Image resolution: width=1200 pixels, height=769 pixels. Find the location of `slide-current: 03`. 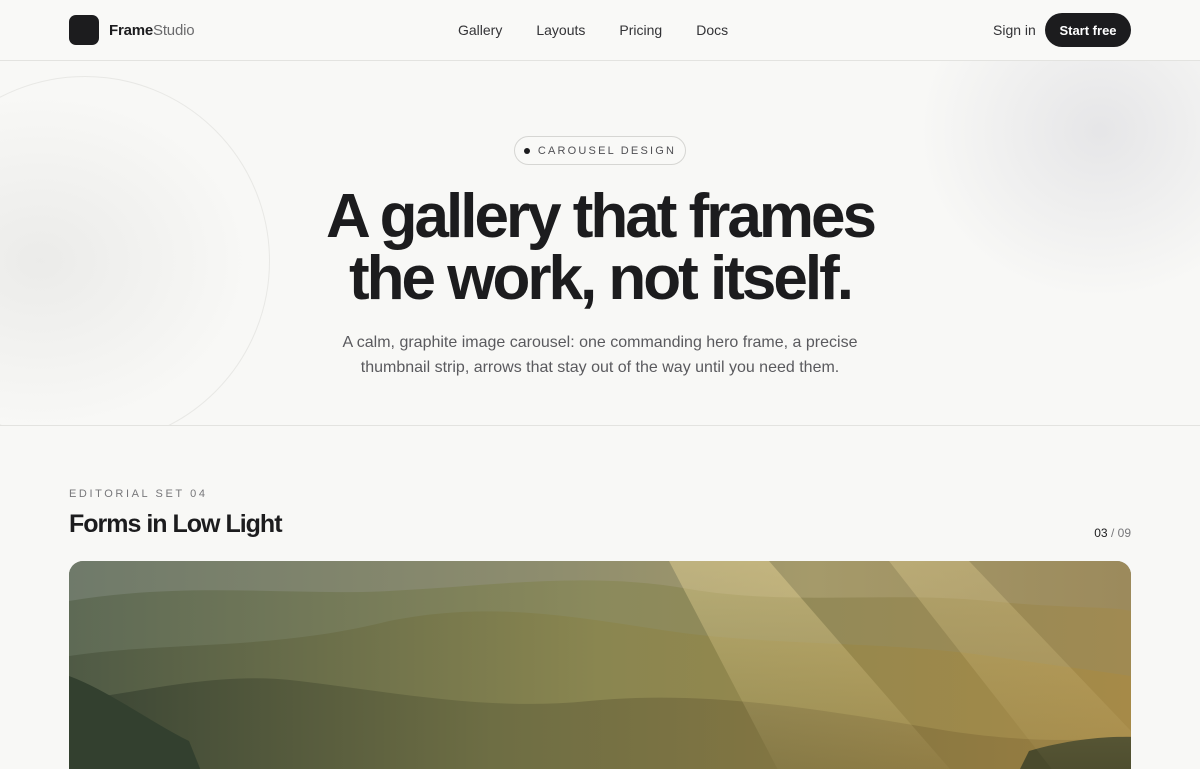

slide-current: 03 is located at coordinates (1101, 533).